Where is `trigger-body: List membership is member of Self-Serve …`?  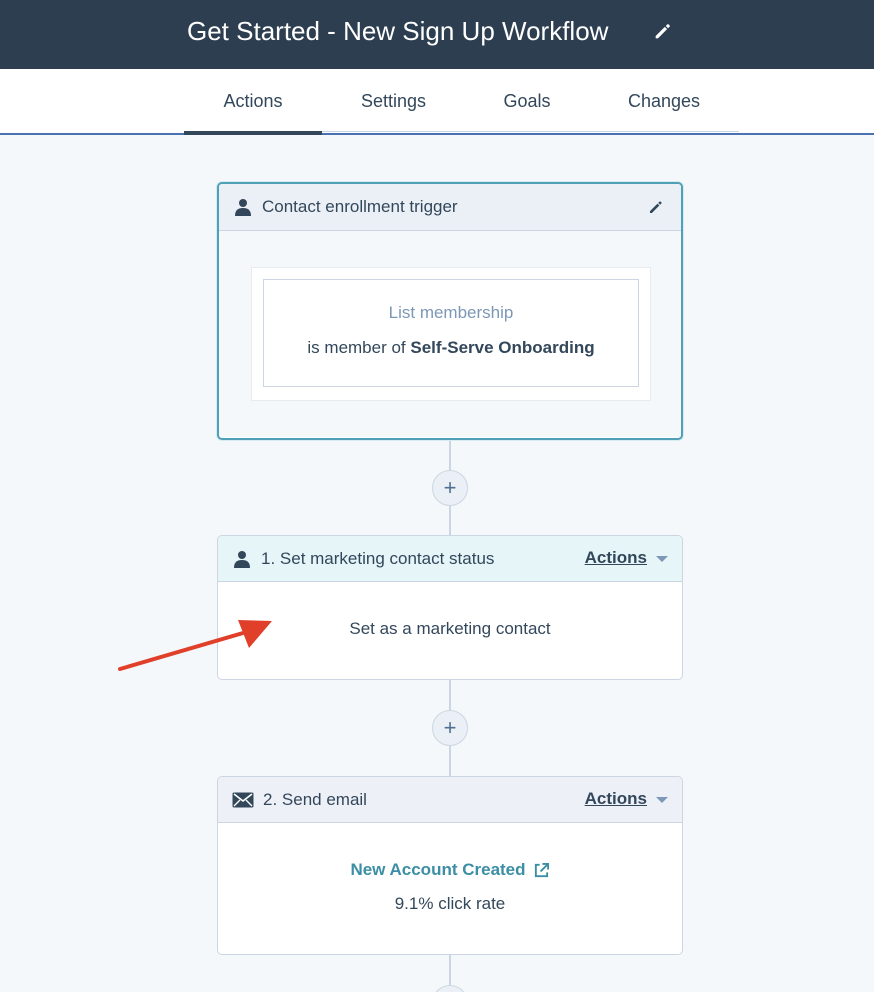
trigger-body: List membership is member of Self-Serve … is located at coordinates (450, 334).